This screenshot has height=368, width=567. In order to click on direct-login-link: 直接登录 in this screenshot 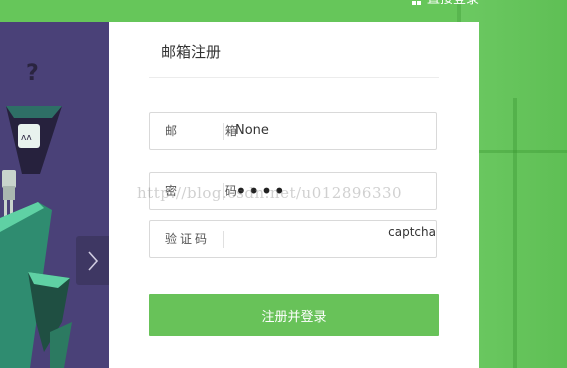, I will do `click(445, 4)`.